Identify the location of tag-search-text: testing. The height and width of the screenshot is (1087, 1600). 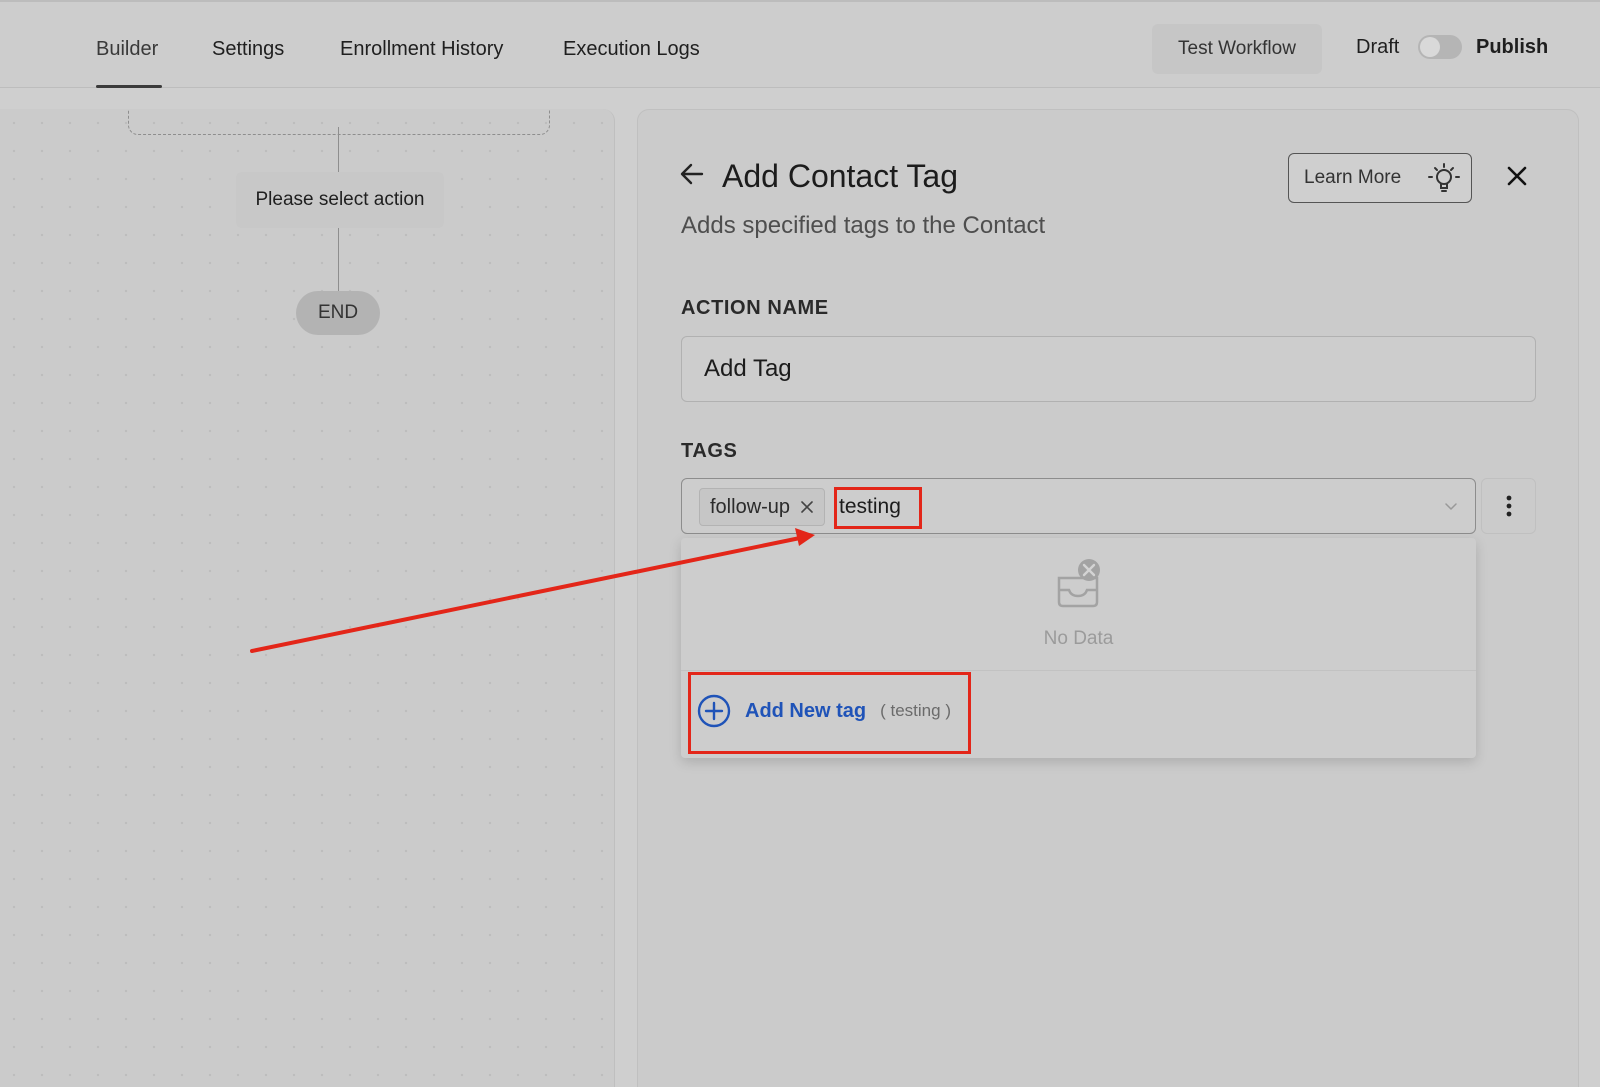
(875, 507).